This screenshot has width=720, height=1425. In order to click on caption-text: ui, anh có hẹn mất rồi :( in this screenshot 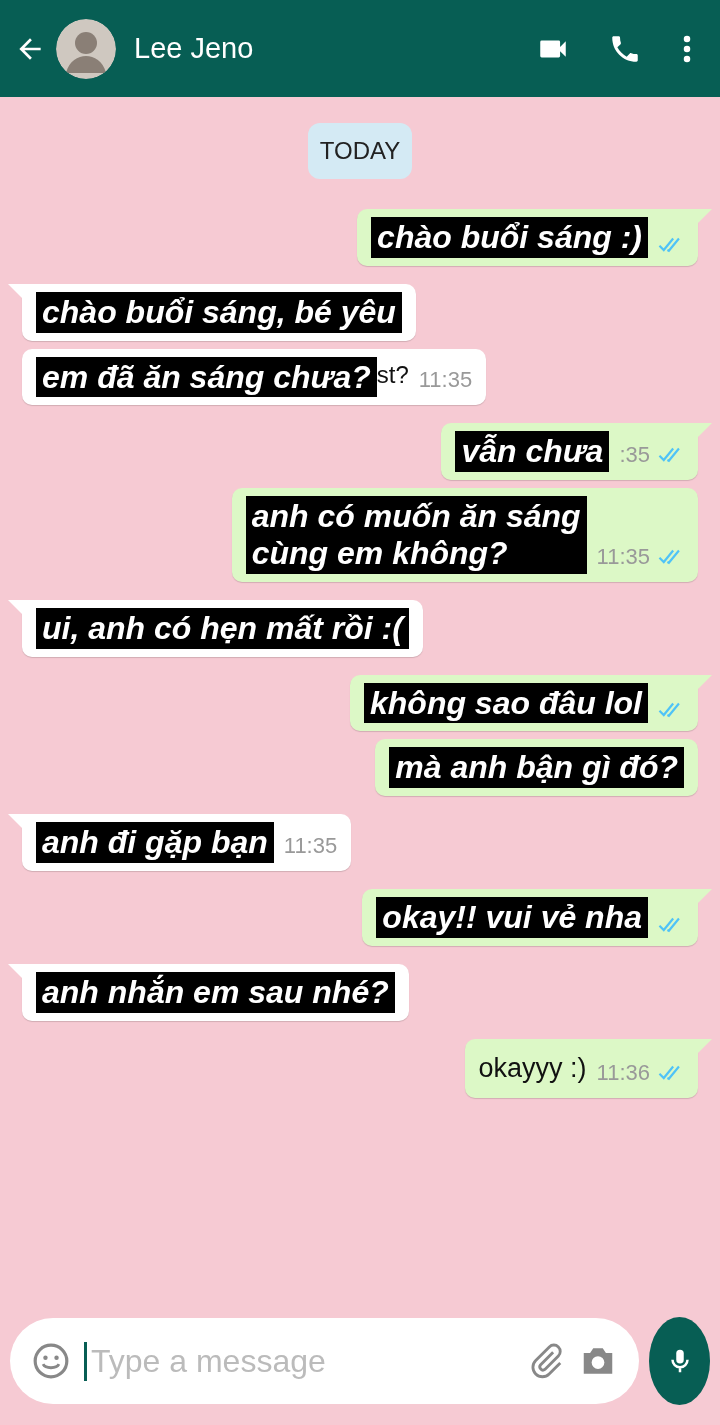, I will do `click(222, 628)`.